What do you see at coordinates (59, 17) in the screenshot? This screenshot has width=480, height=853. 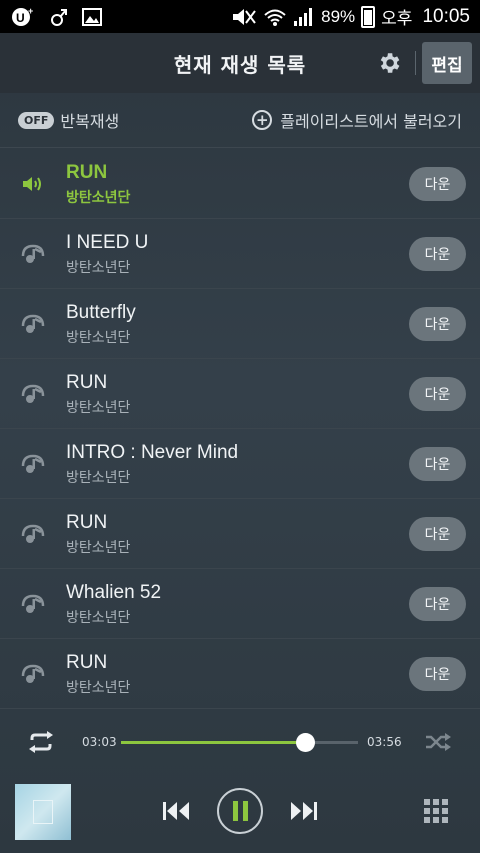 I see `male-icon` at bounding box center [59, 17].